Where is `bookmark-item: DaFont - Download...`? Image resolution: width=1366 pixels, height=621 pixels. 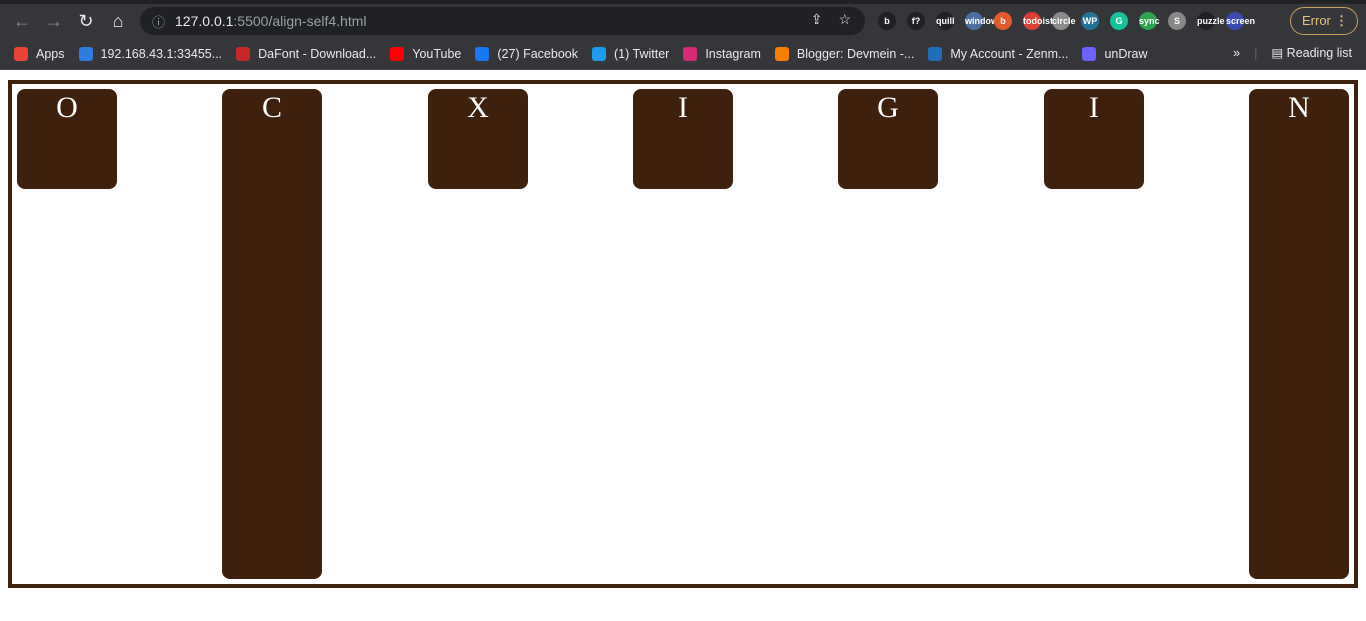 bookmark-item: DaFont - Download... is located at coordinates (306, 53).